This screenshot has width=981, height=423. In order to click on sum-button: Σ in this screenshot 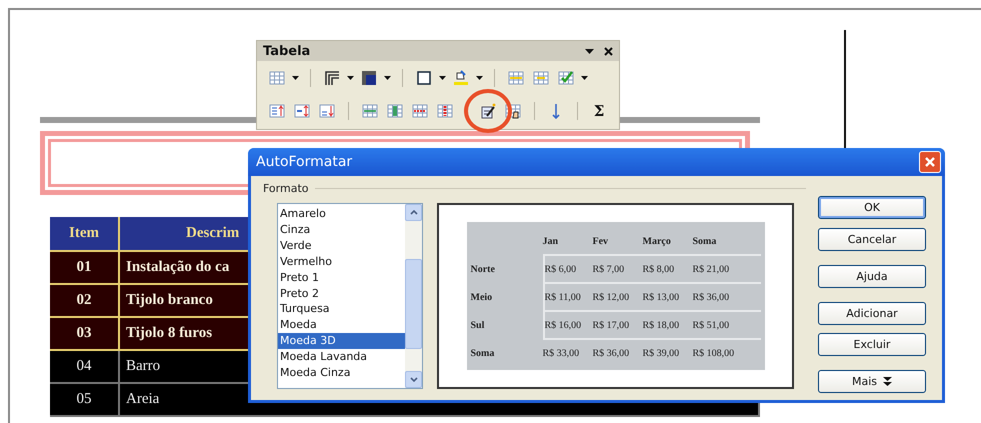, I will do `click(599, 111)`.